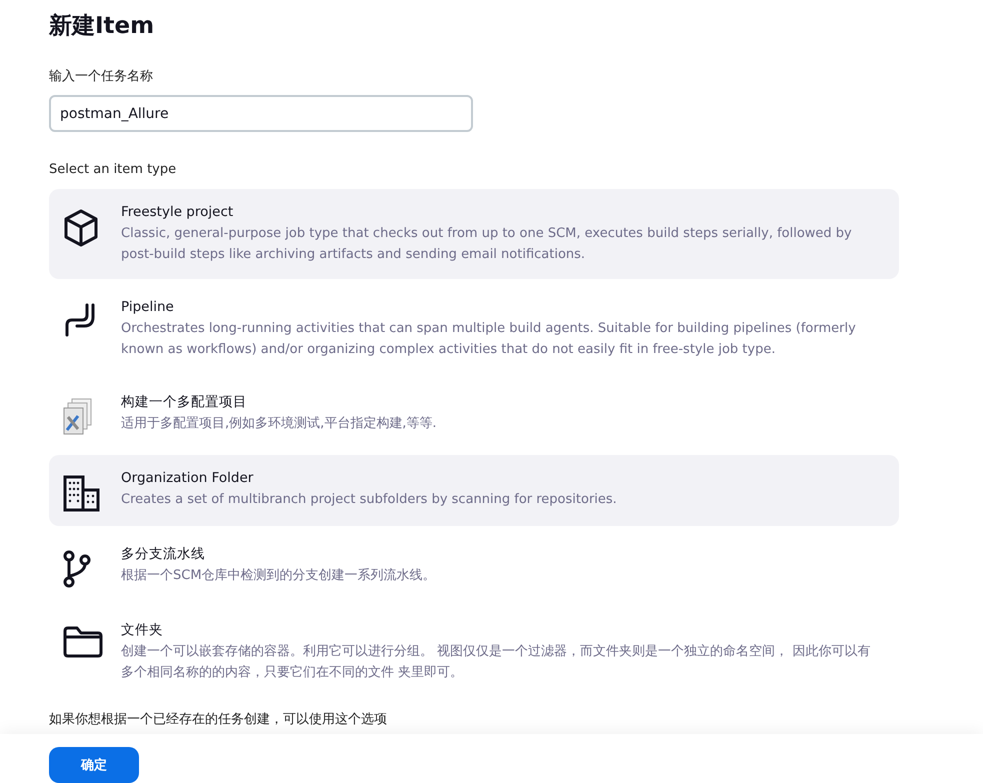 This screenshot has height=783, width=983. I want to click on pipeline-icon, so click(80, 320).